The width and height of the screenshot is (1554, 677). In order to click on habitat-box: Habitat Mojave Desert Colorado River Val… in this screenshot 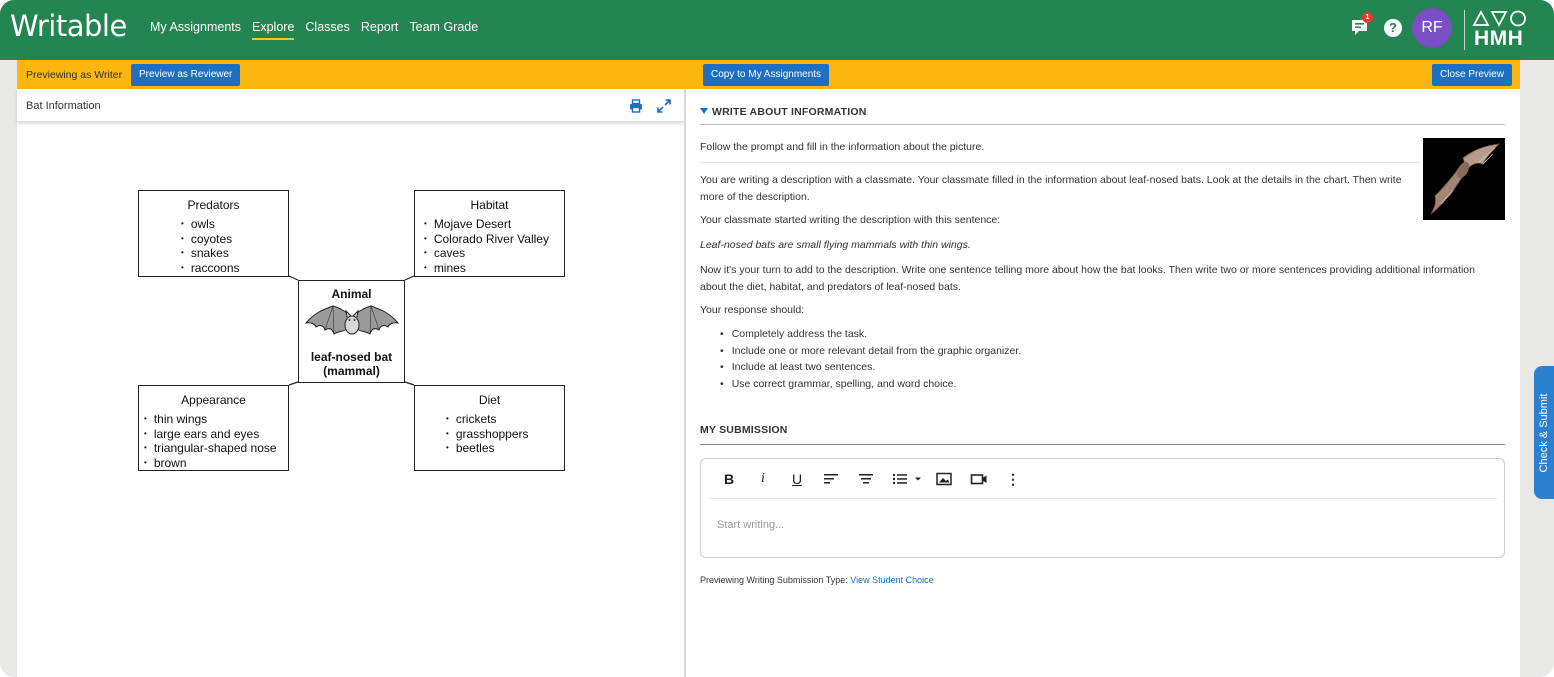, I will do `click(489, 233)`.